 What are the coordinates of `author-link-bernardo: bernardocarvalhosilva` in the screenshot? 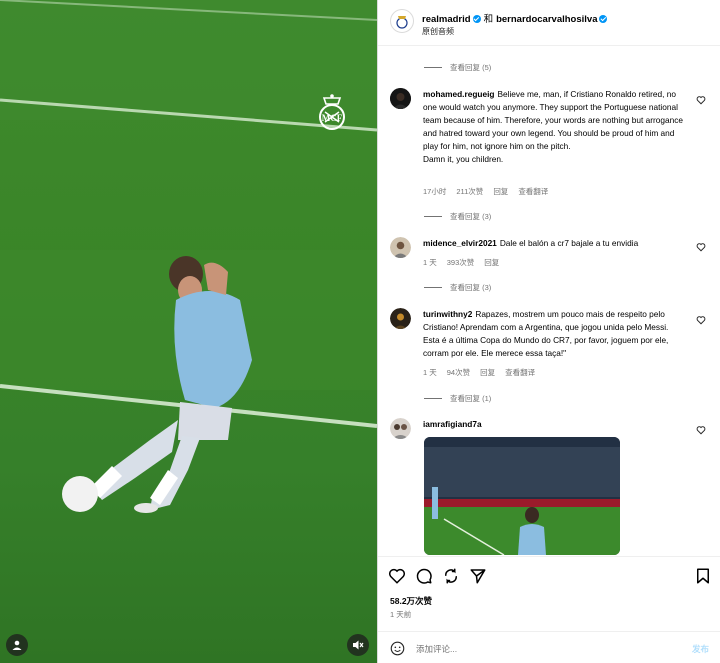 It's located at (546, 19).